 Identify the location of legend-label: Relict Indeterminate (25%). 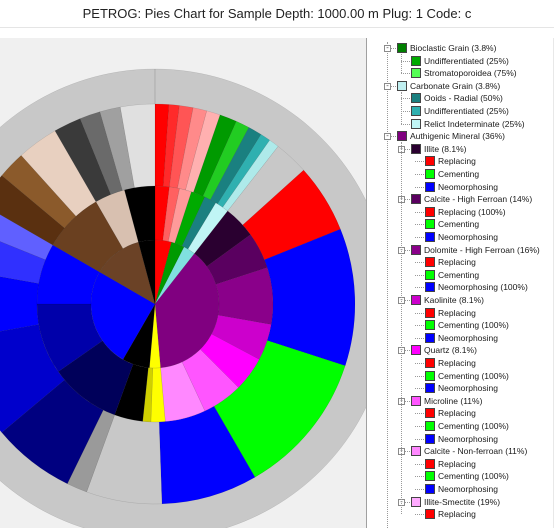
(474, 123).